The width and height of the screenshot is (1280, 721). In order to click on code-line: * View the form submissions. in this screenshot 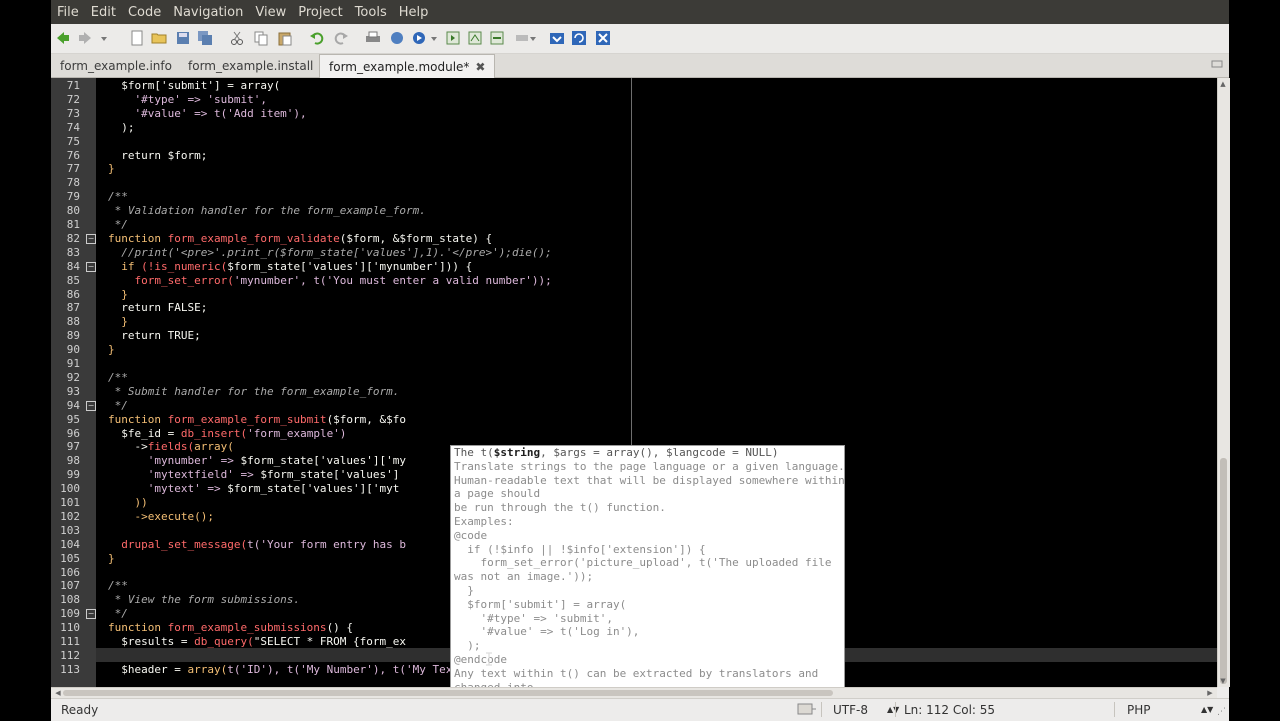, I will do `click(204, 600)`.